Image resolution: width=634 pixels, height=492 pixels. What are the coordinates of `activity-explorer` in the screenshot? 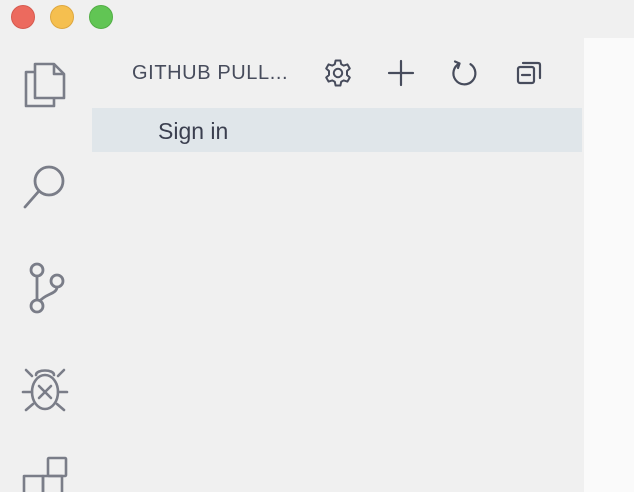 It's located at (45, 85).